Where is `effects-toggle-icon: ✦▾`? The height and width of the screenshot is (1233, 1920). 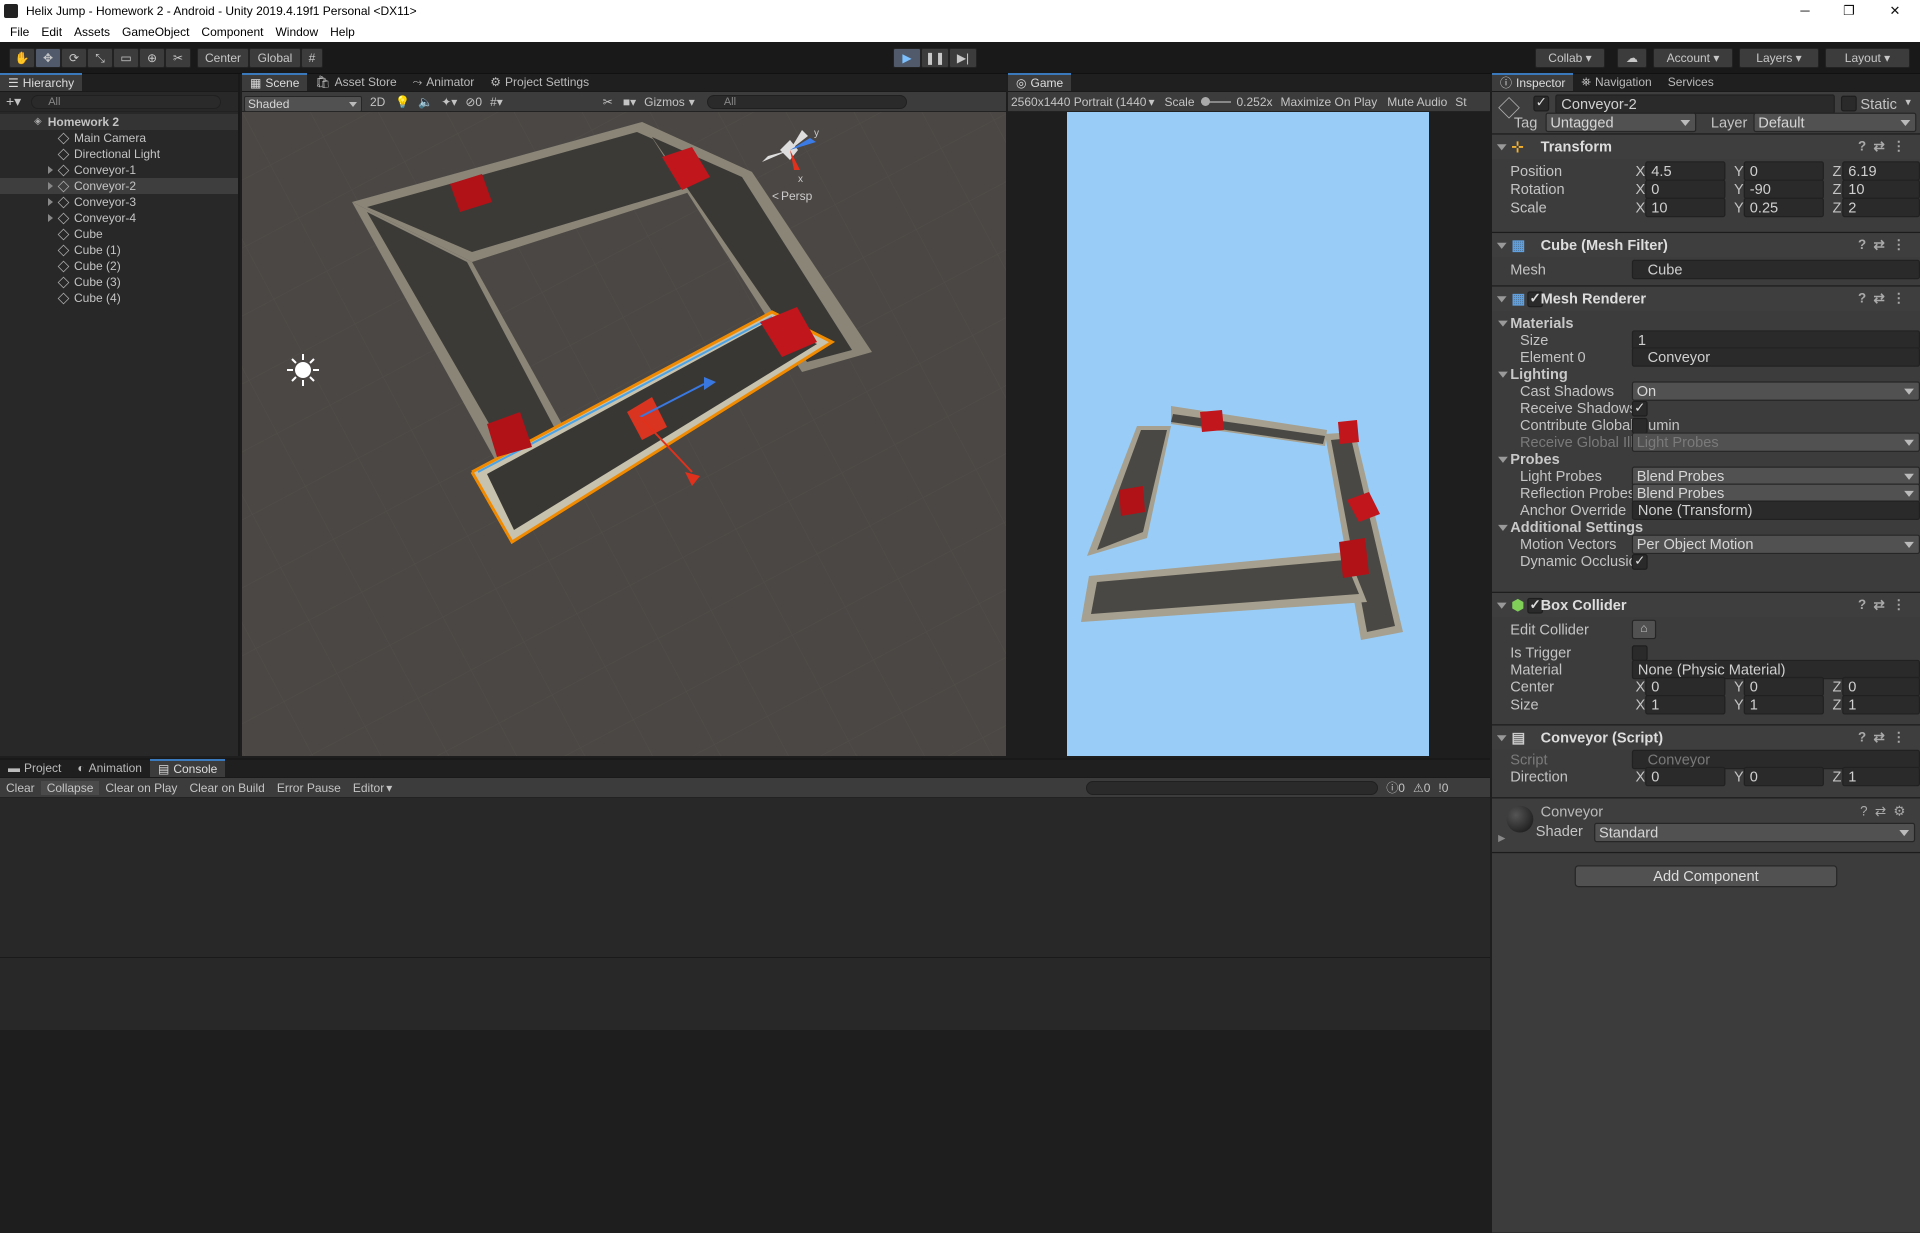
effects-toggle-icon: ✦▾ is located at coordinates (449, 102).